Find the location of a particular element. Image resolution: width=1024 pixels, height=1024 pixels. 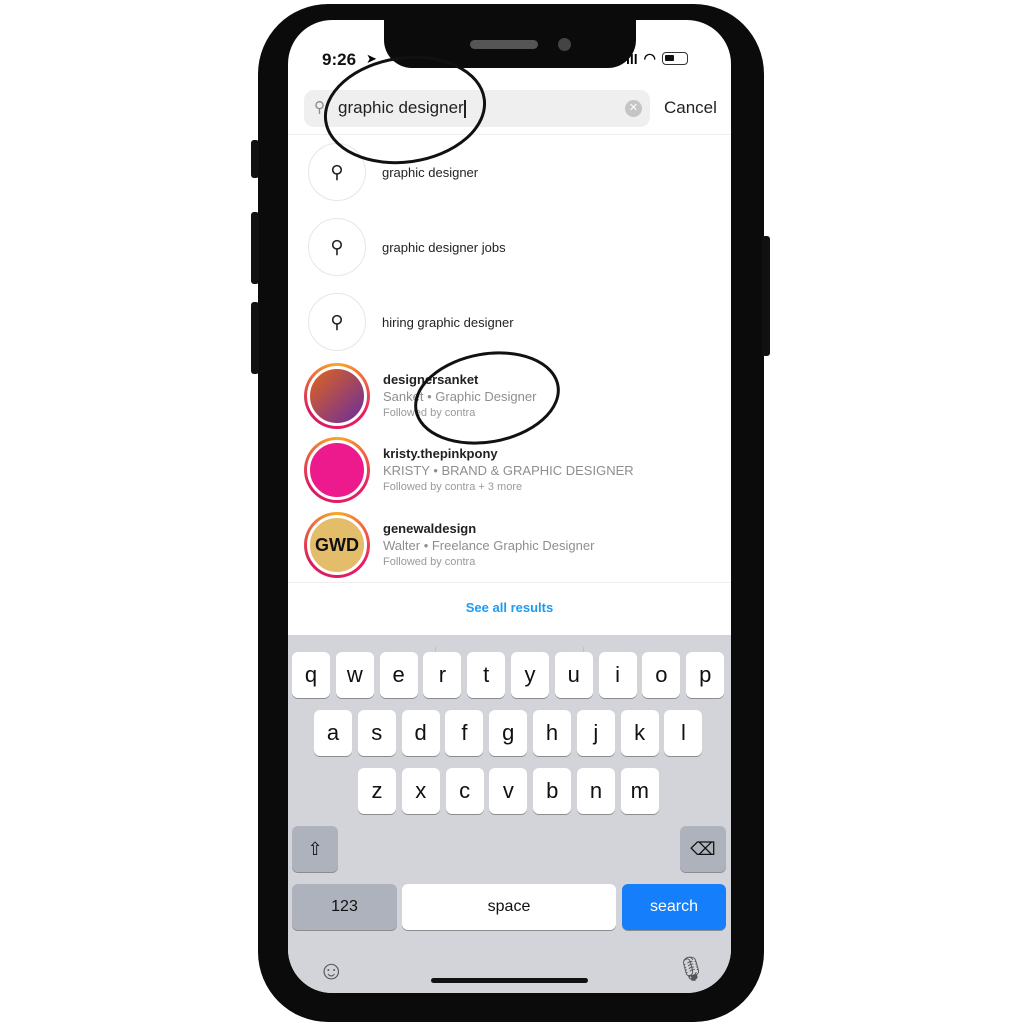

cancel-button: Cancel is located at coordinates (690, 108).